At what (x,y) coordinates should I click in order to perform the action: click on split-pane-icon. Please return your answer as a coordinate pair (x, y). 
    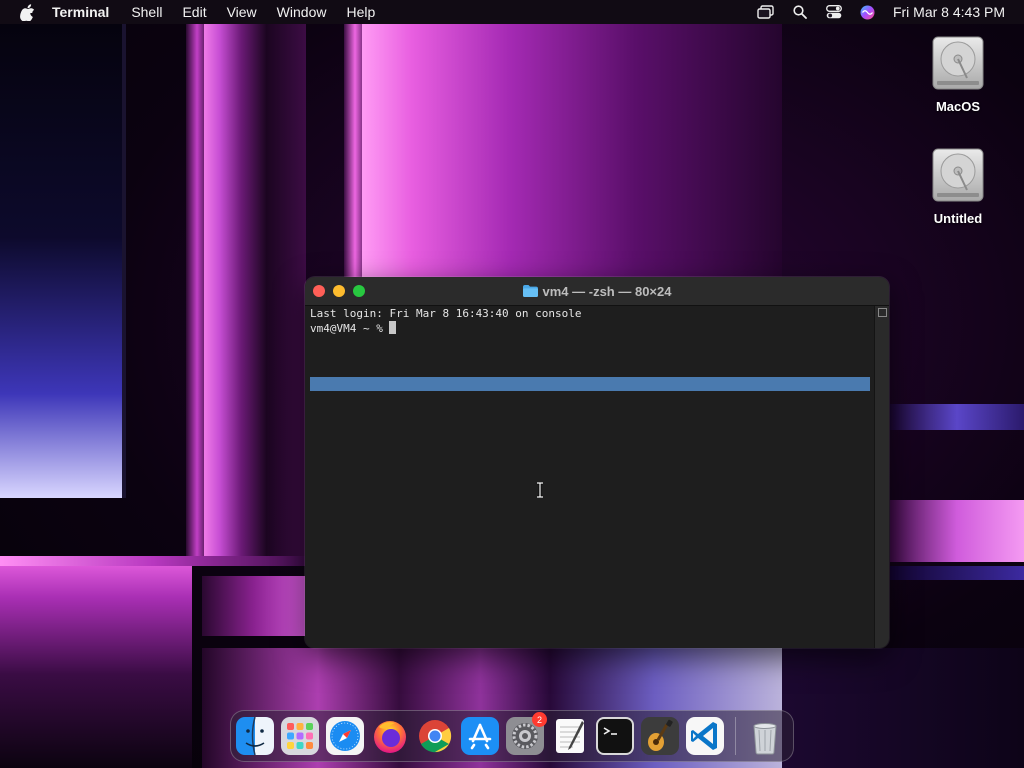
    Looking at the image, I should click on (882, 312).